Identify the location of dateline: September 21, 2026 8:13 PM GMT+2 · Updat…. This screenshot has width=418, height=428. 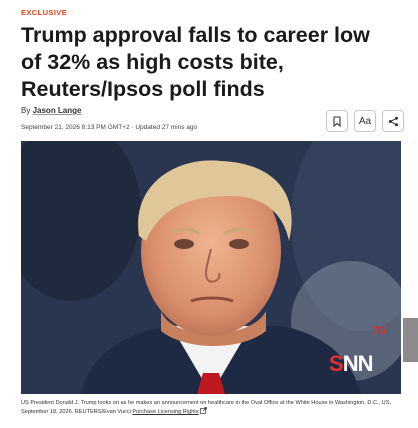
(109, 127).